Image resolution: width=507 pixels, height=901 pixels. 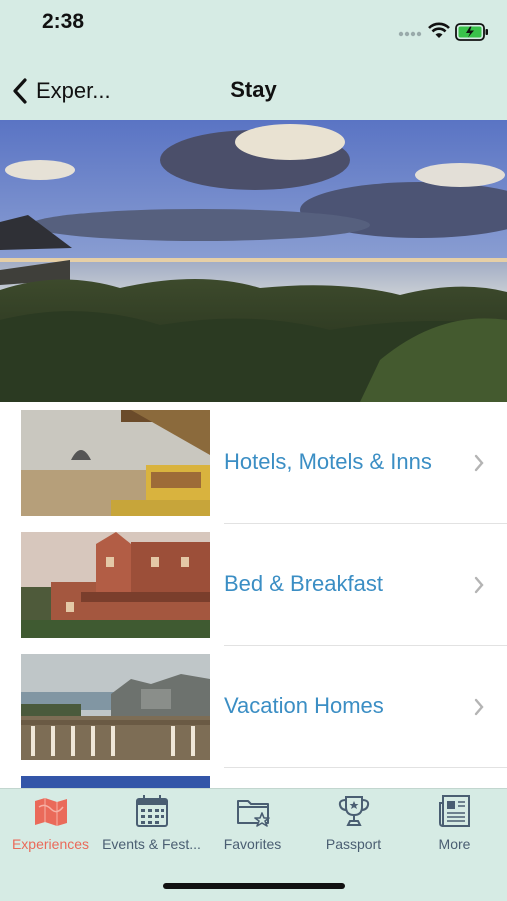 I want to click on list-item-label: Hotels, Motels & Inns, so click(x=328, y=461).